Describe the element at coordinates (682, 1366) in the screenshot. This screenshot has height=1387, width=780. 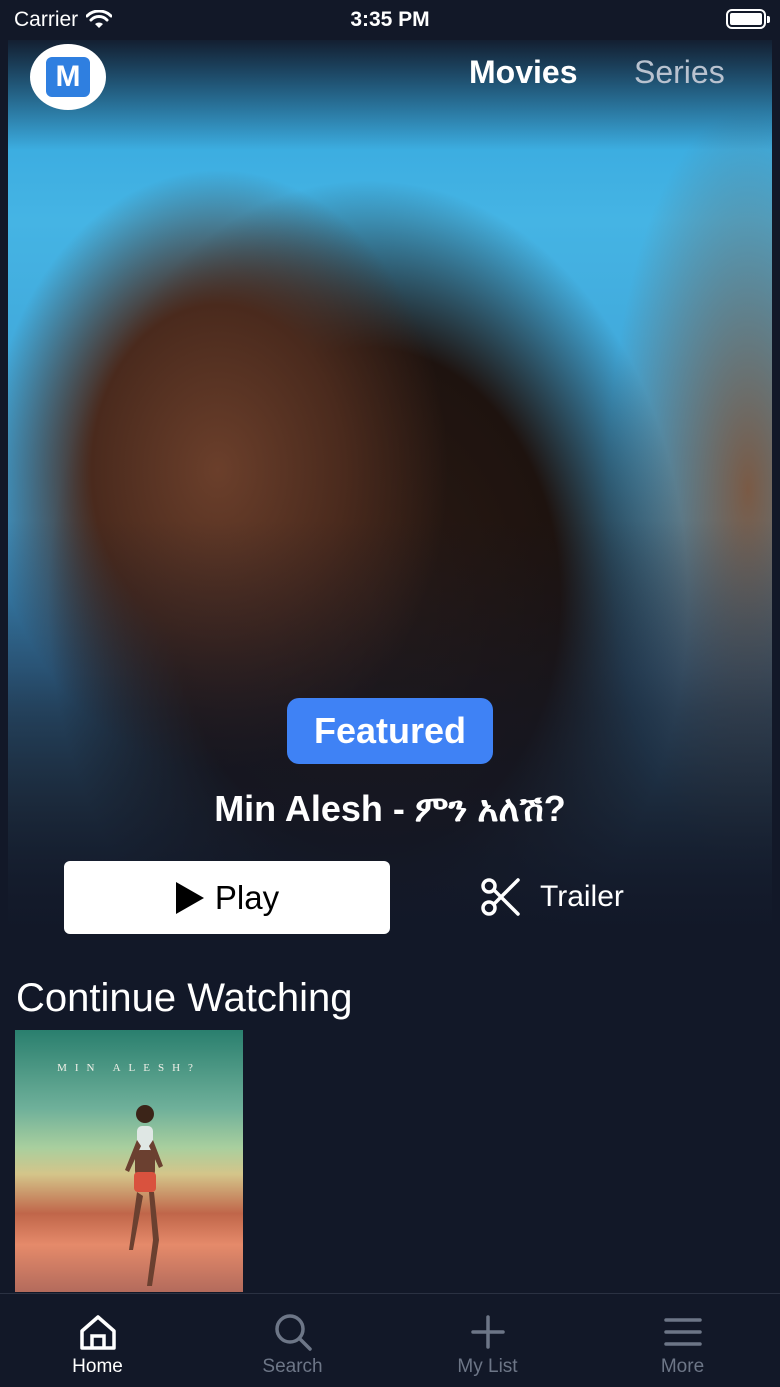
I see `tab-more-label: More` at that location.